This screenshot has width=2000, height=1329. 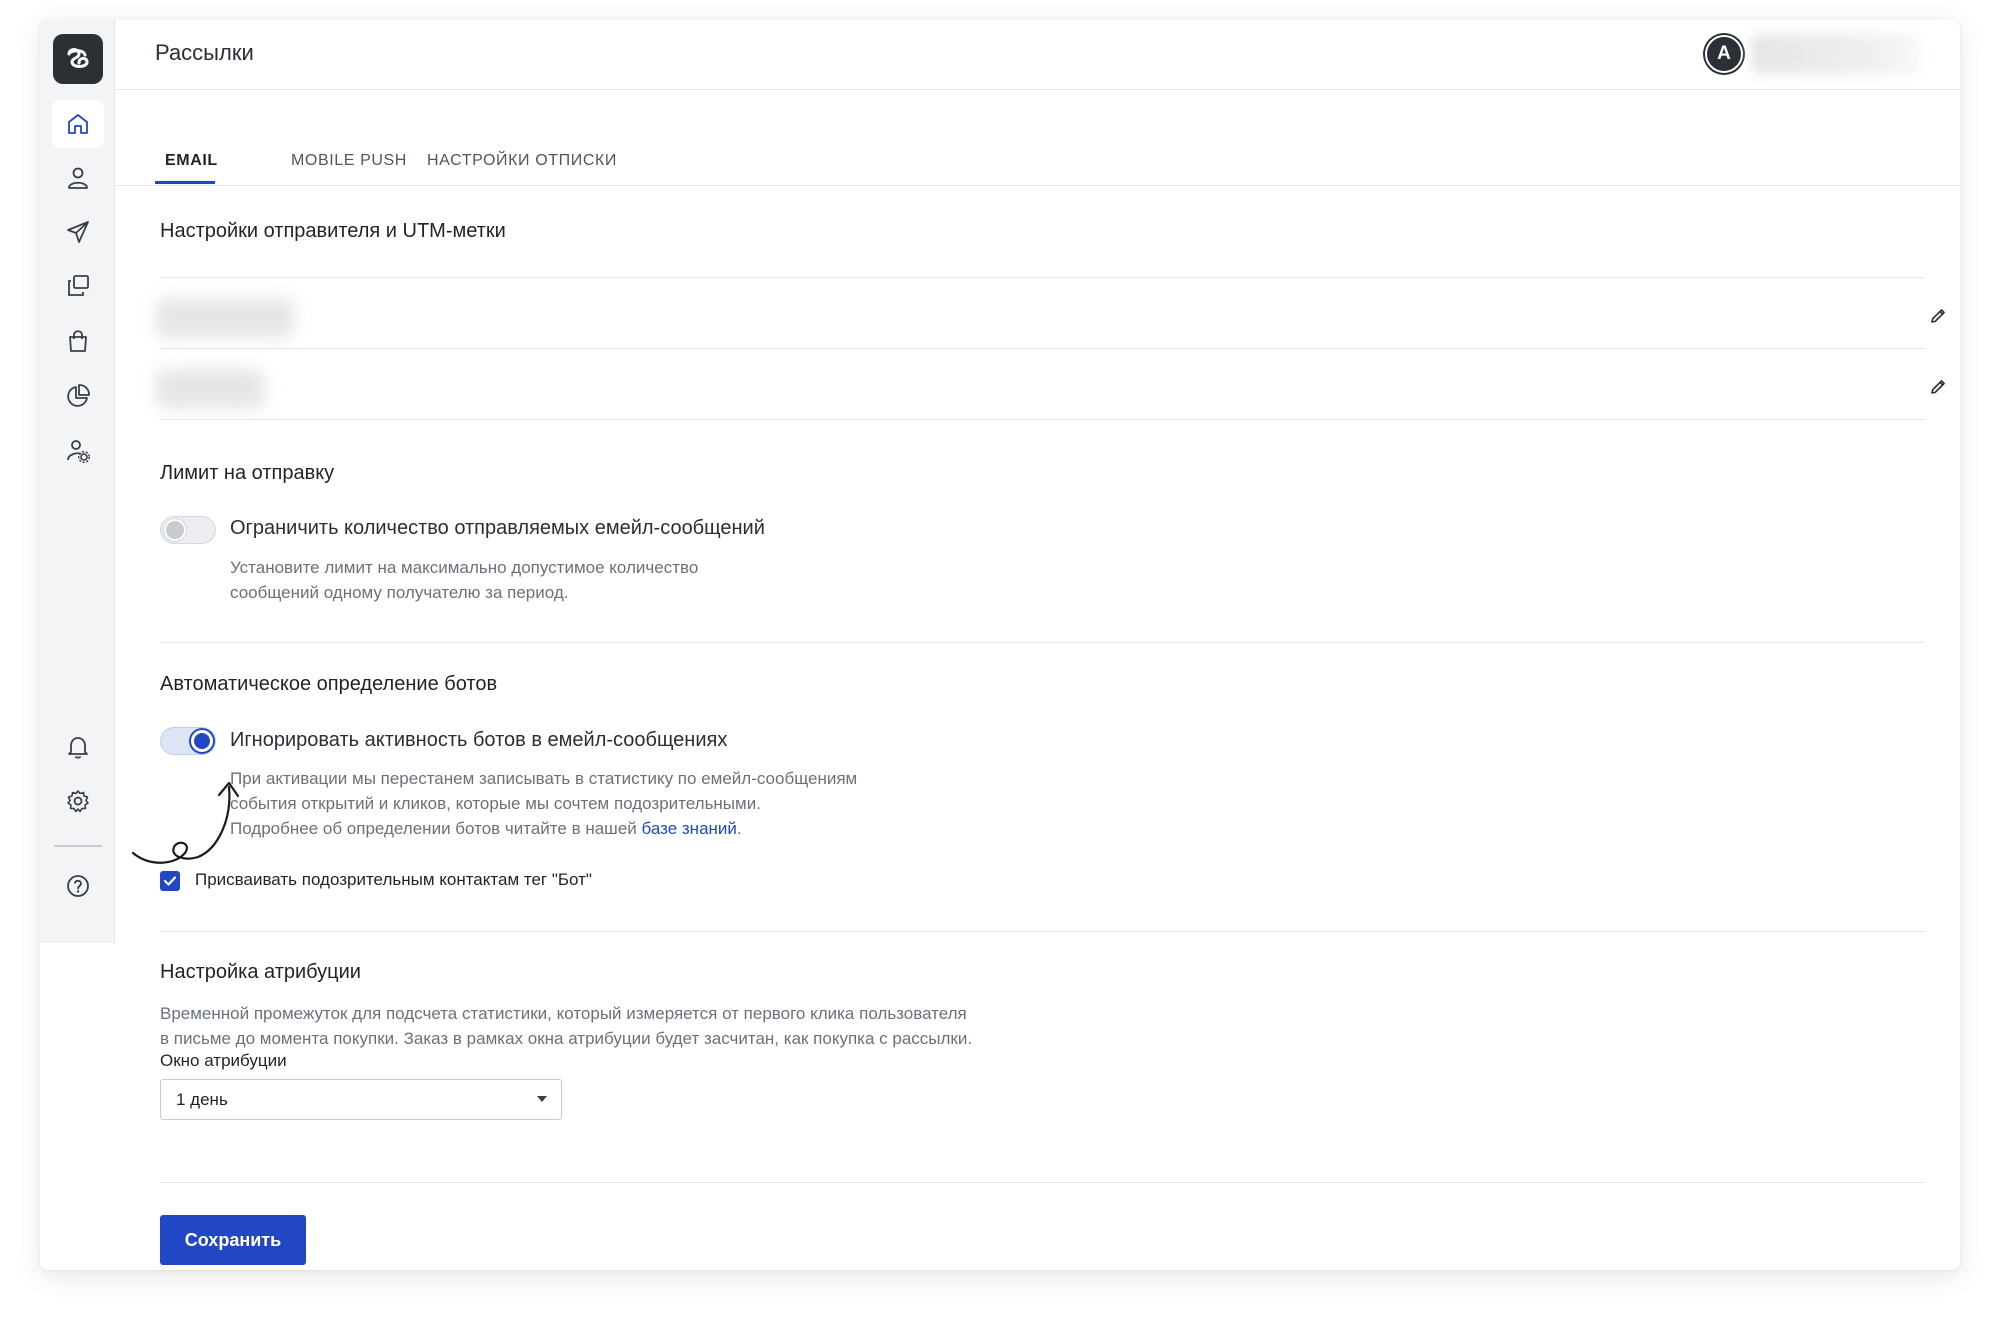 I want to click on gear-icon, so click(x=78, y=801).